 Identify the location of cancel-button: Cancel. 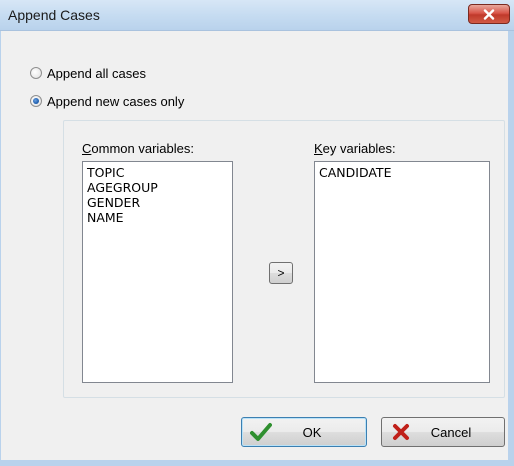
(443, 432).